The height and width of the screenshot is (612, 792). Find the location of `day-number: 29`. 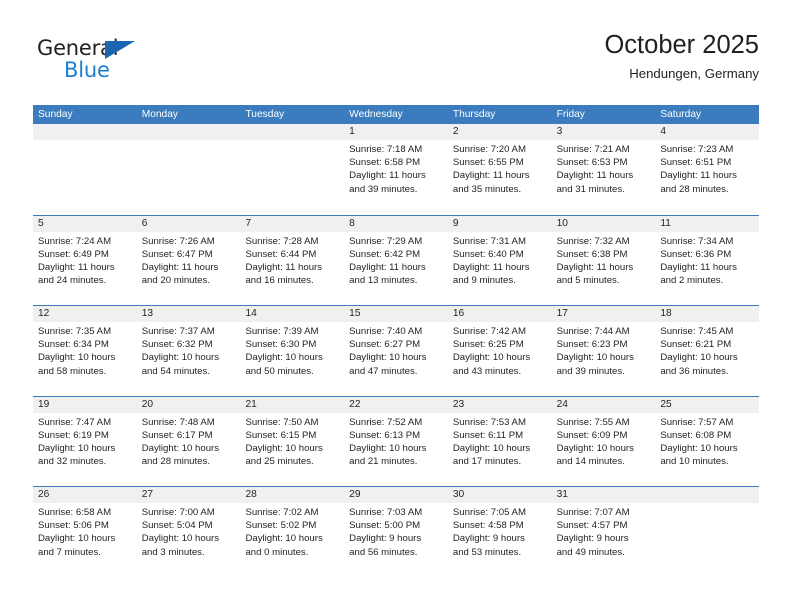

day-number: 29 is located at coordinates (396, 495).